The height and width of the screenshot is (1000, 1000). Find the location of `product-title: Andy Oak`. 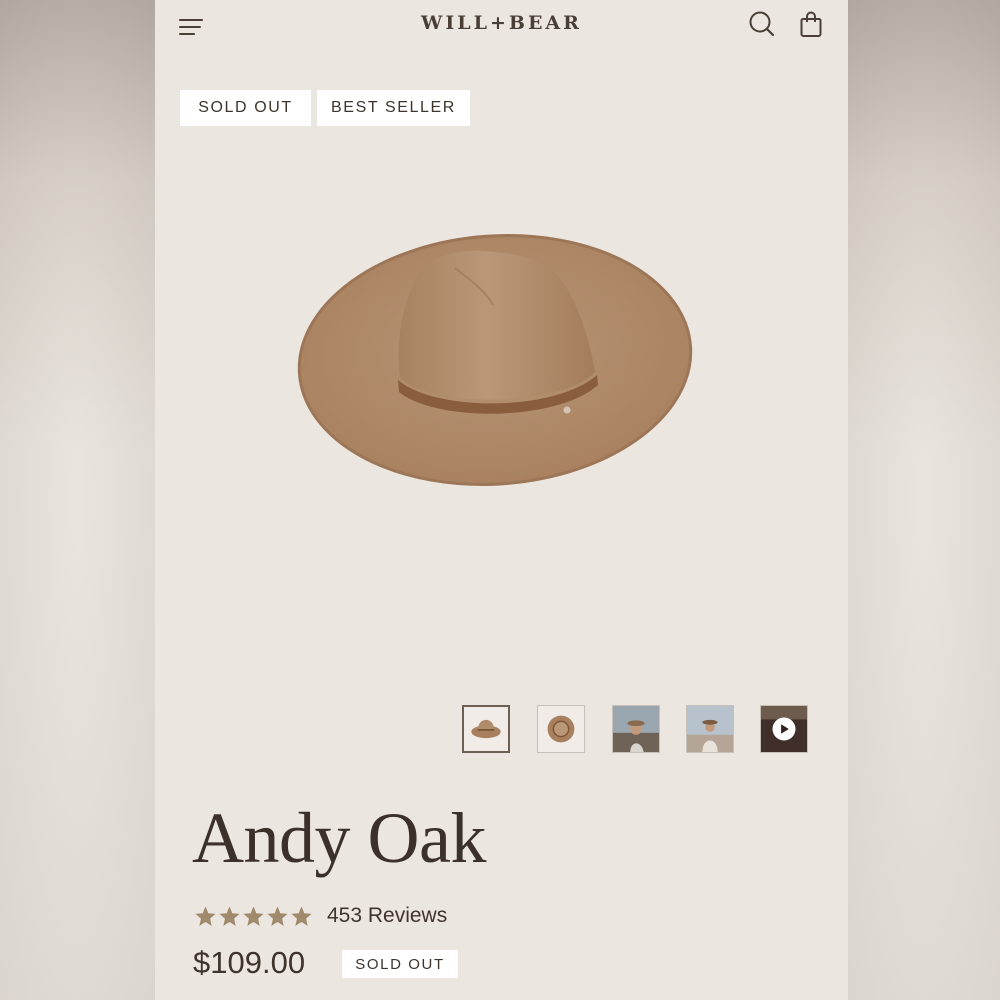

product-title: Andy Oak is located at coordinates (339, 838).